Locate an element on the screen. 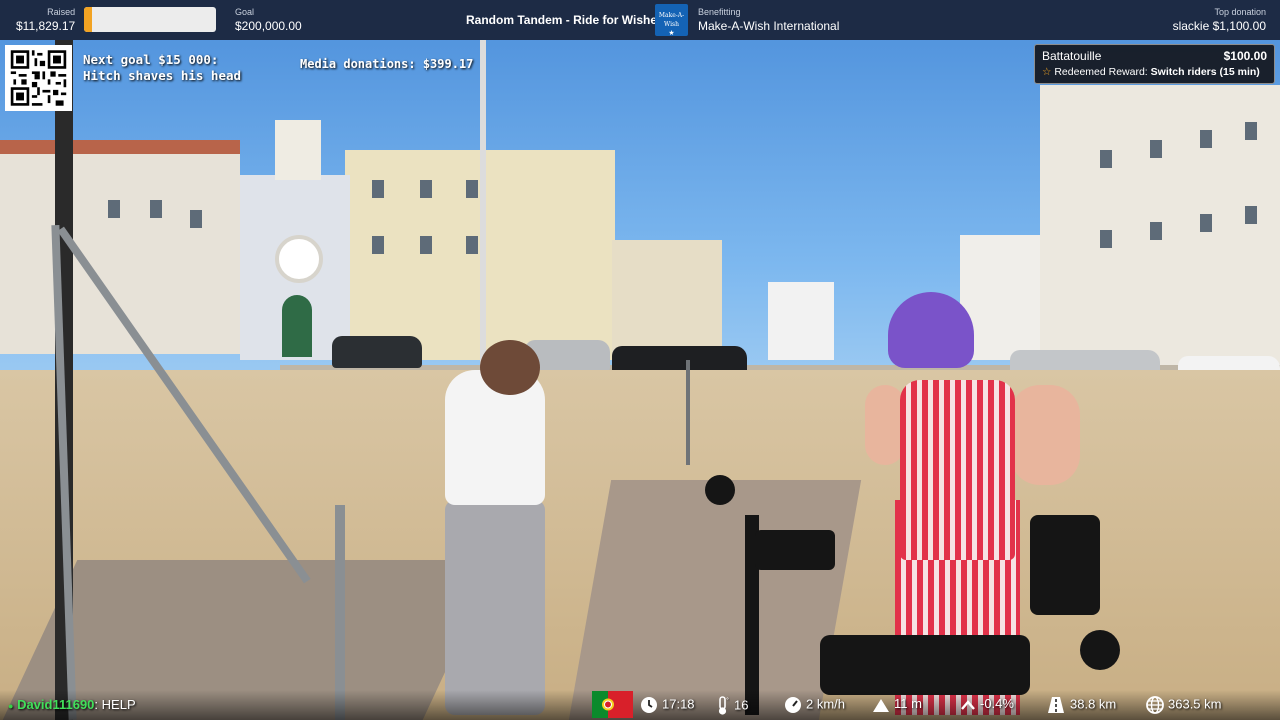 The image size is (1280, 720). pickup-truck is located at coordinates (377, 352).